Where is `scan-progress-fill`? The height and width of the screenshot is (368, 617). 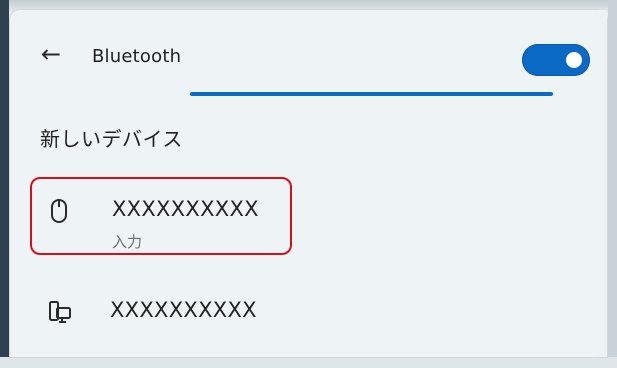
scan-progress-fill is located at coordinates (371, 94).